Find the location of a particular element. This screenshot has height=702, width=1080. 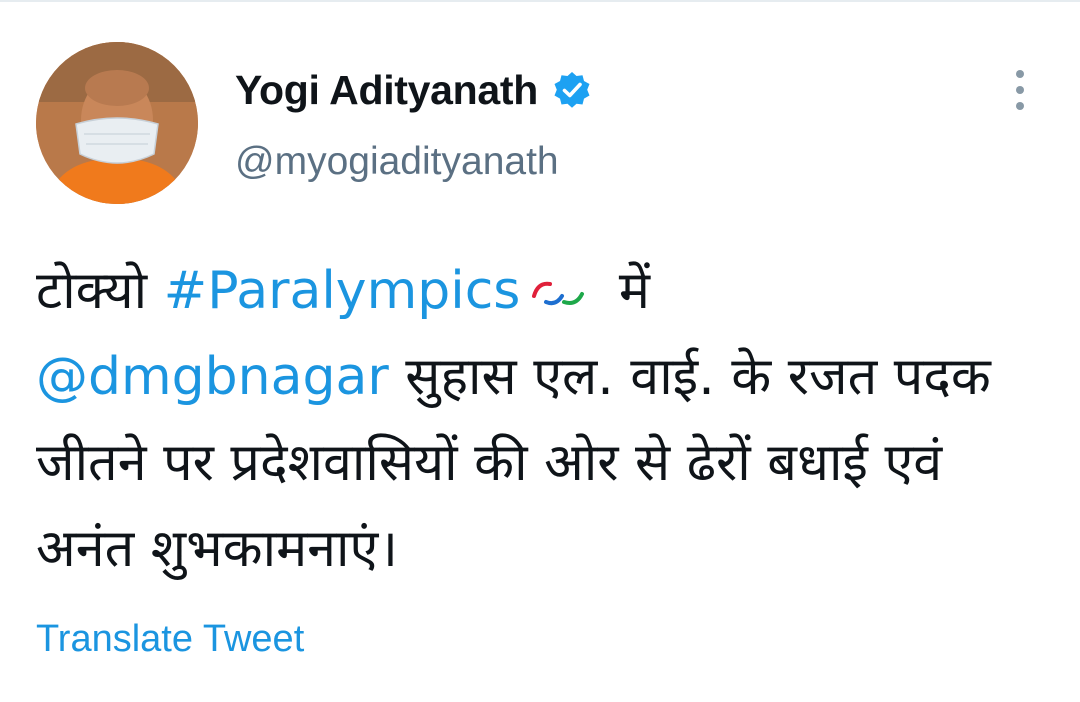

hashtag-link: #Paralympics is located at coordinates (342, 291).